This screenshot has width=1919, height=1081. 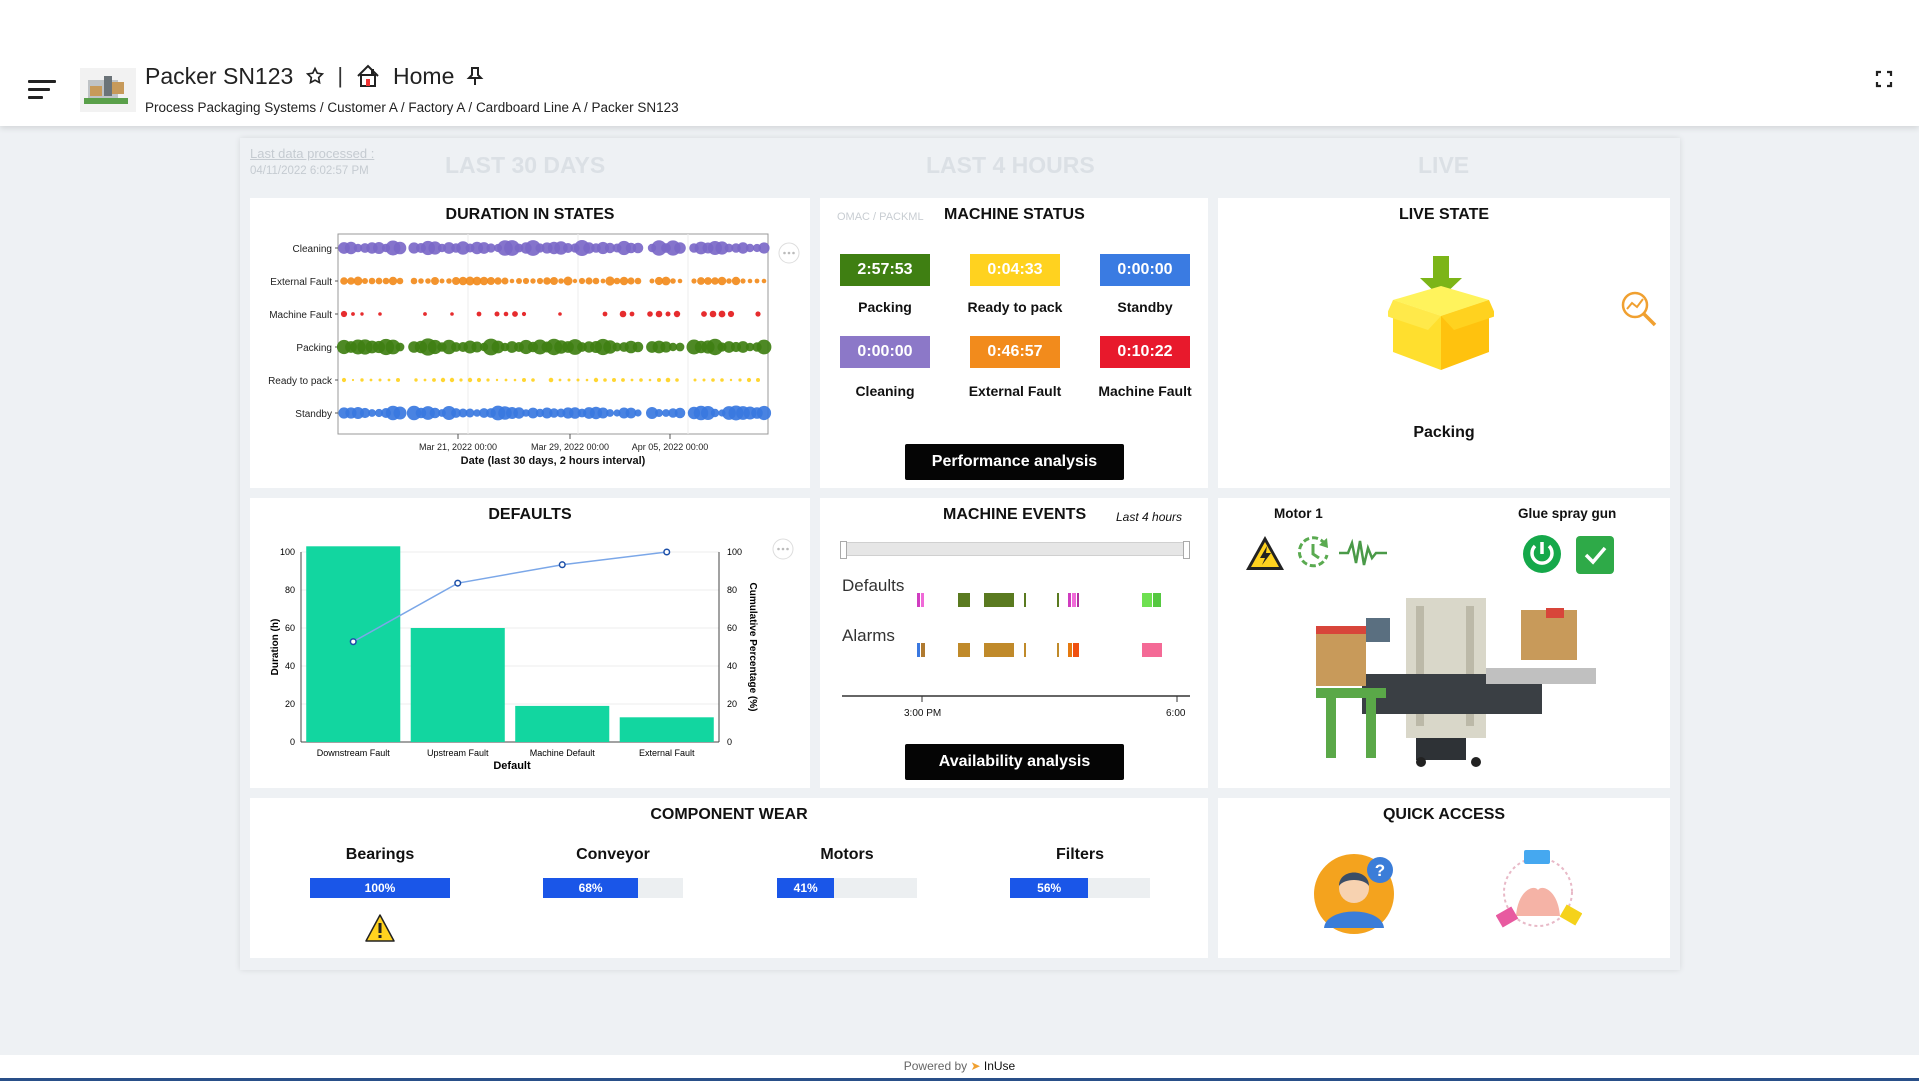 What do you see at coordinates (525, 165) in the screenshot?
I see `period-last-30-days: LAST 30 DAYS` at bounding box center [525, 165].